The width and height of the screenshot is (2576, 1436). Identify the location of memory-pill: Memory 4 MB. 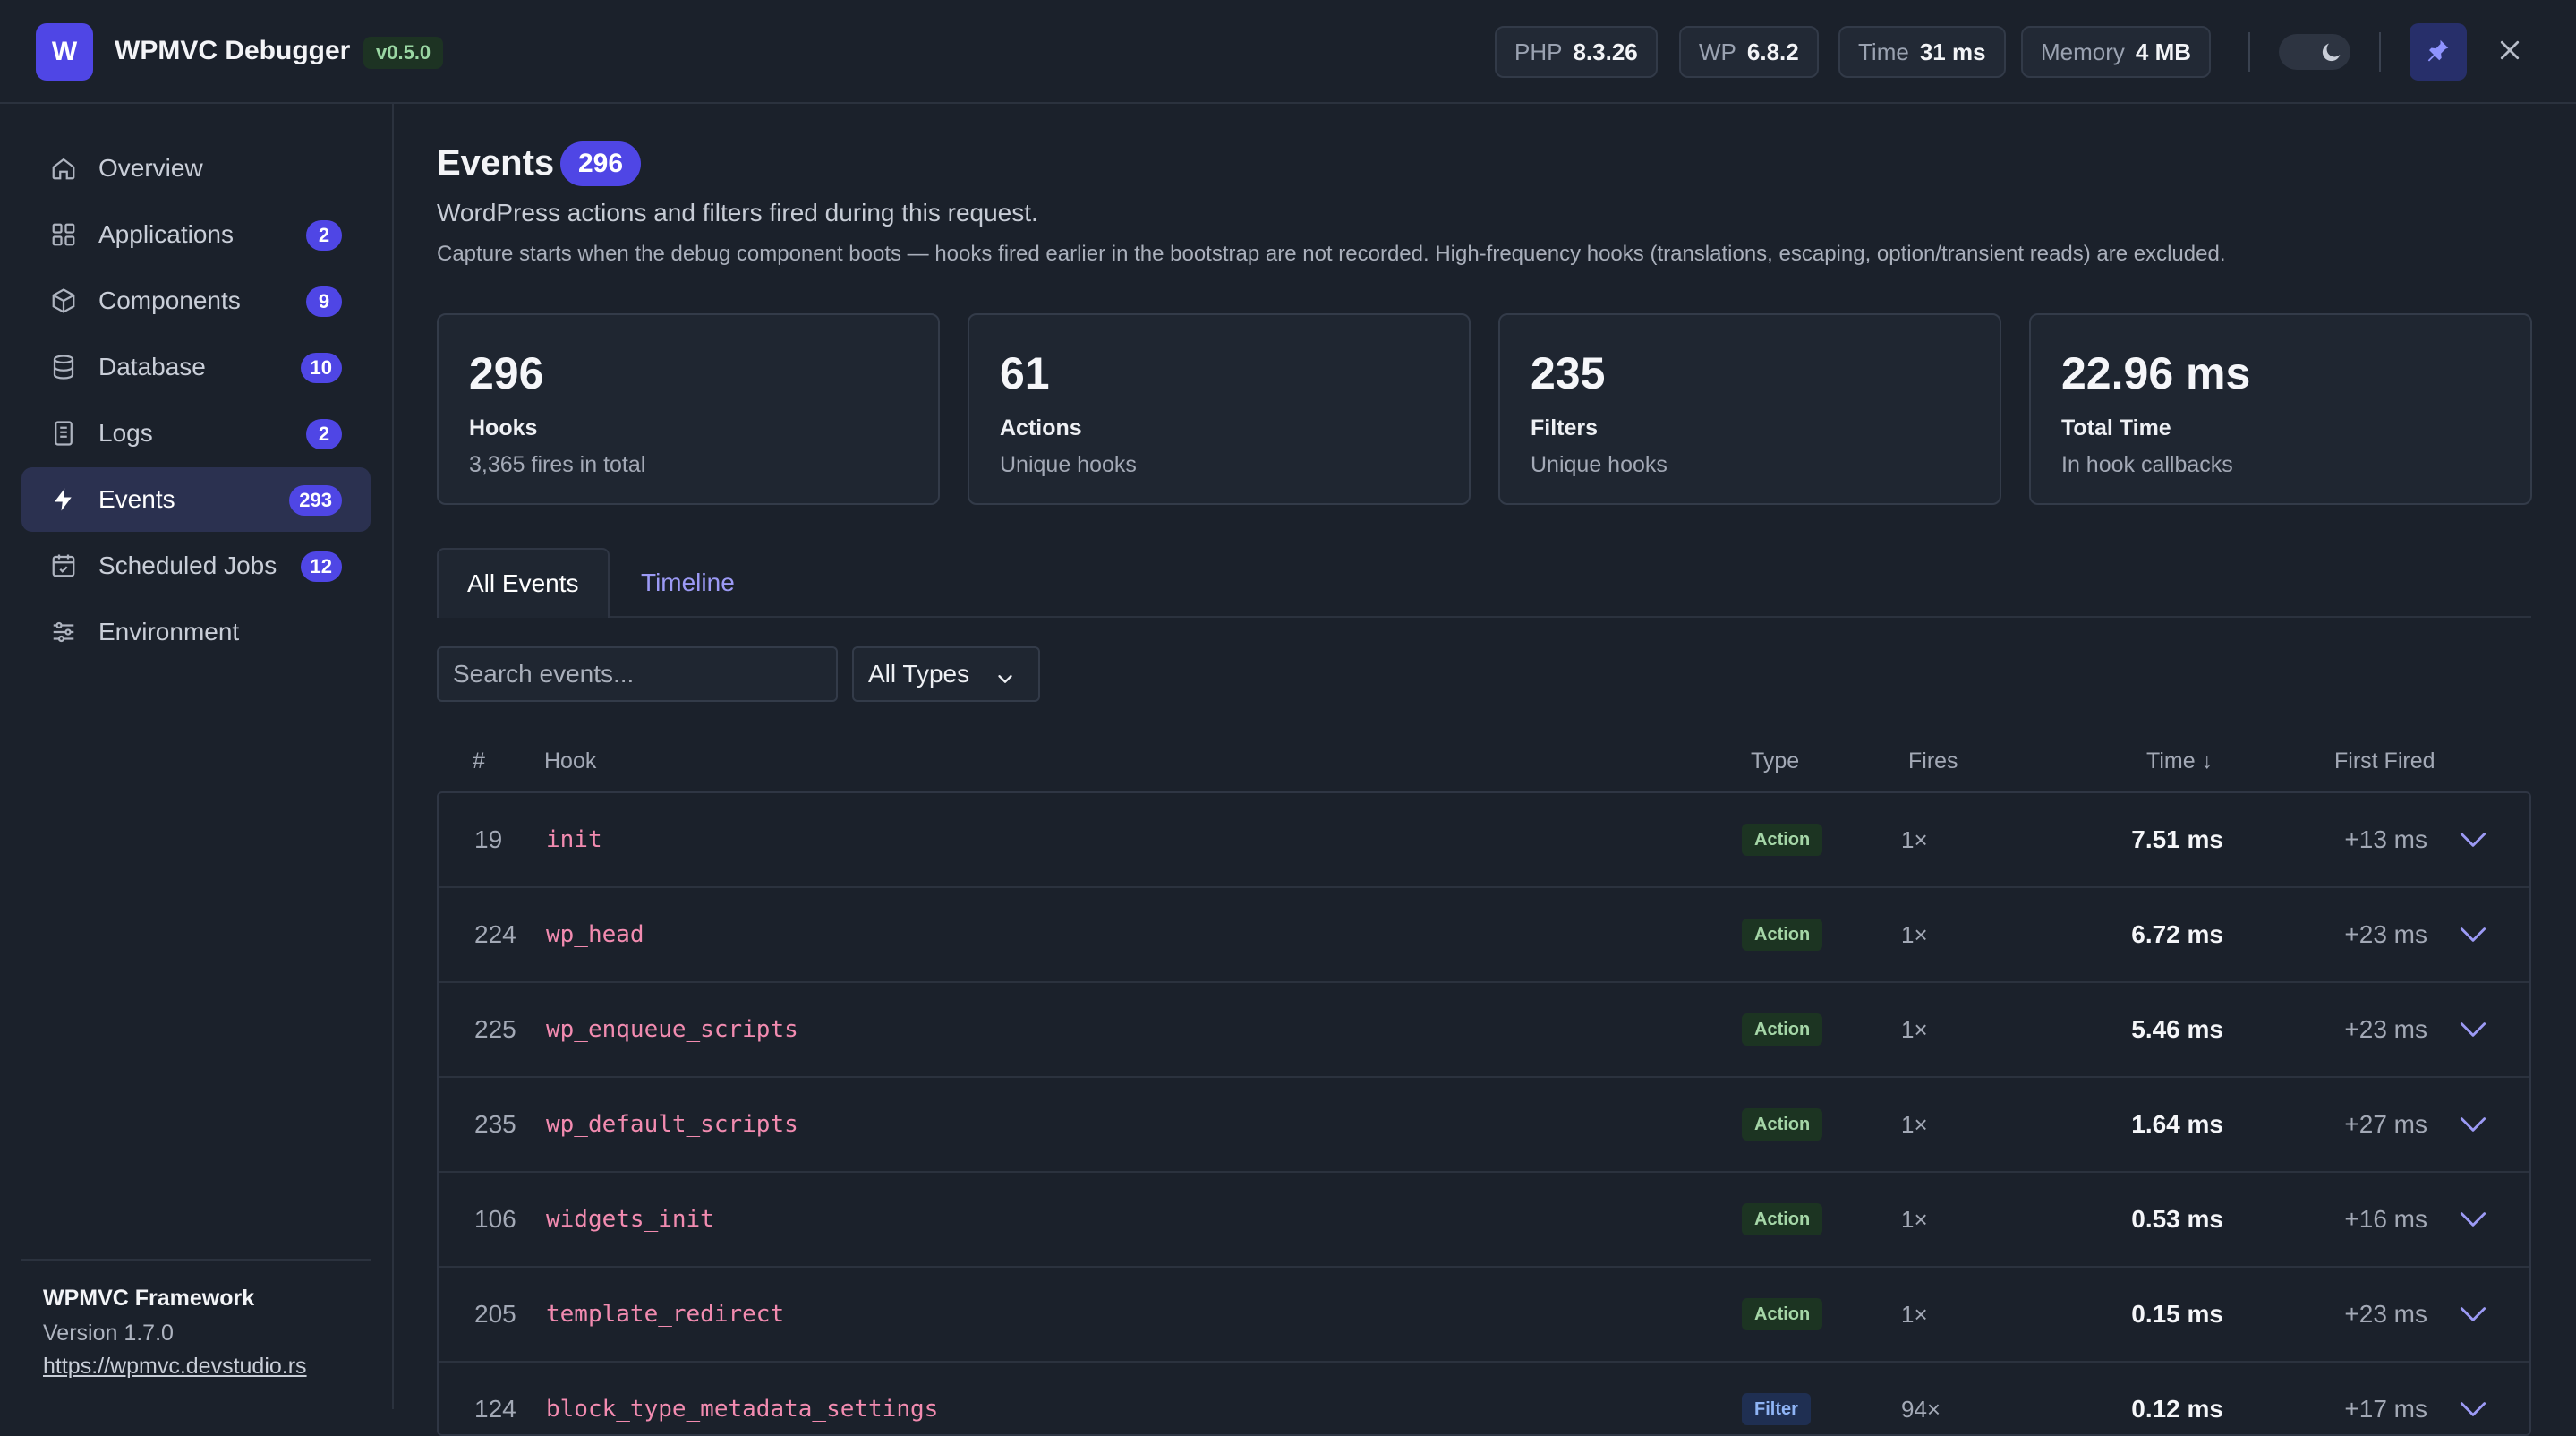
(2116, 52).